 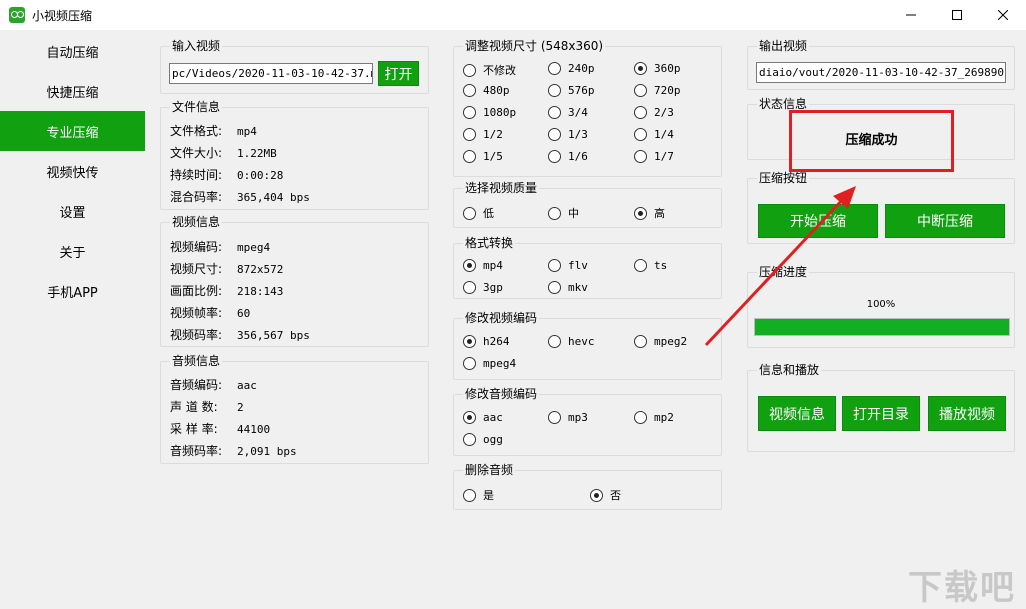 What do you see at coordinates (962, 588) in the screenshot?
I see `watermark-logo: 下载吧` at bounding box center [962, 588].